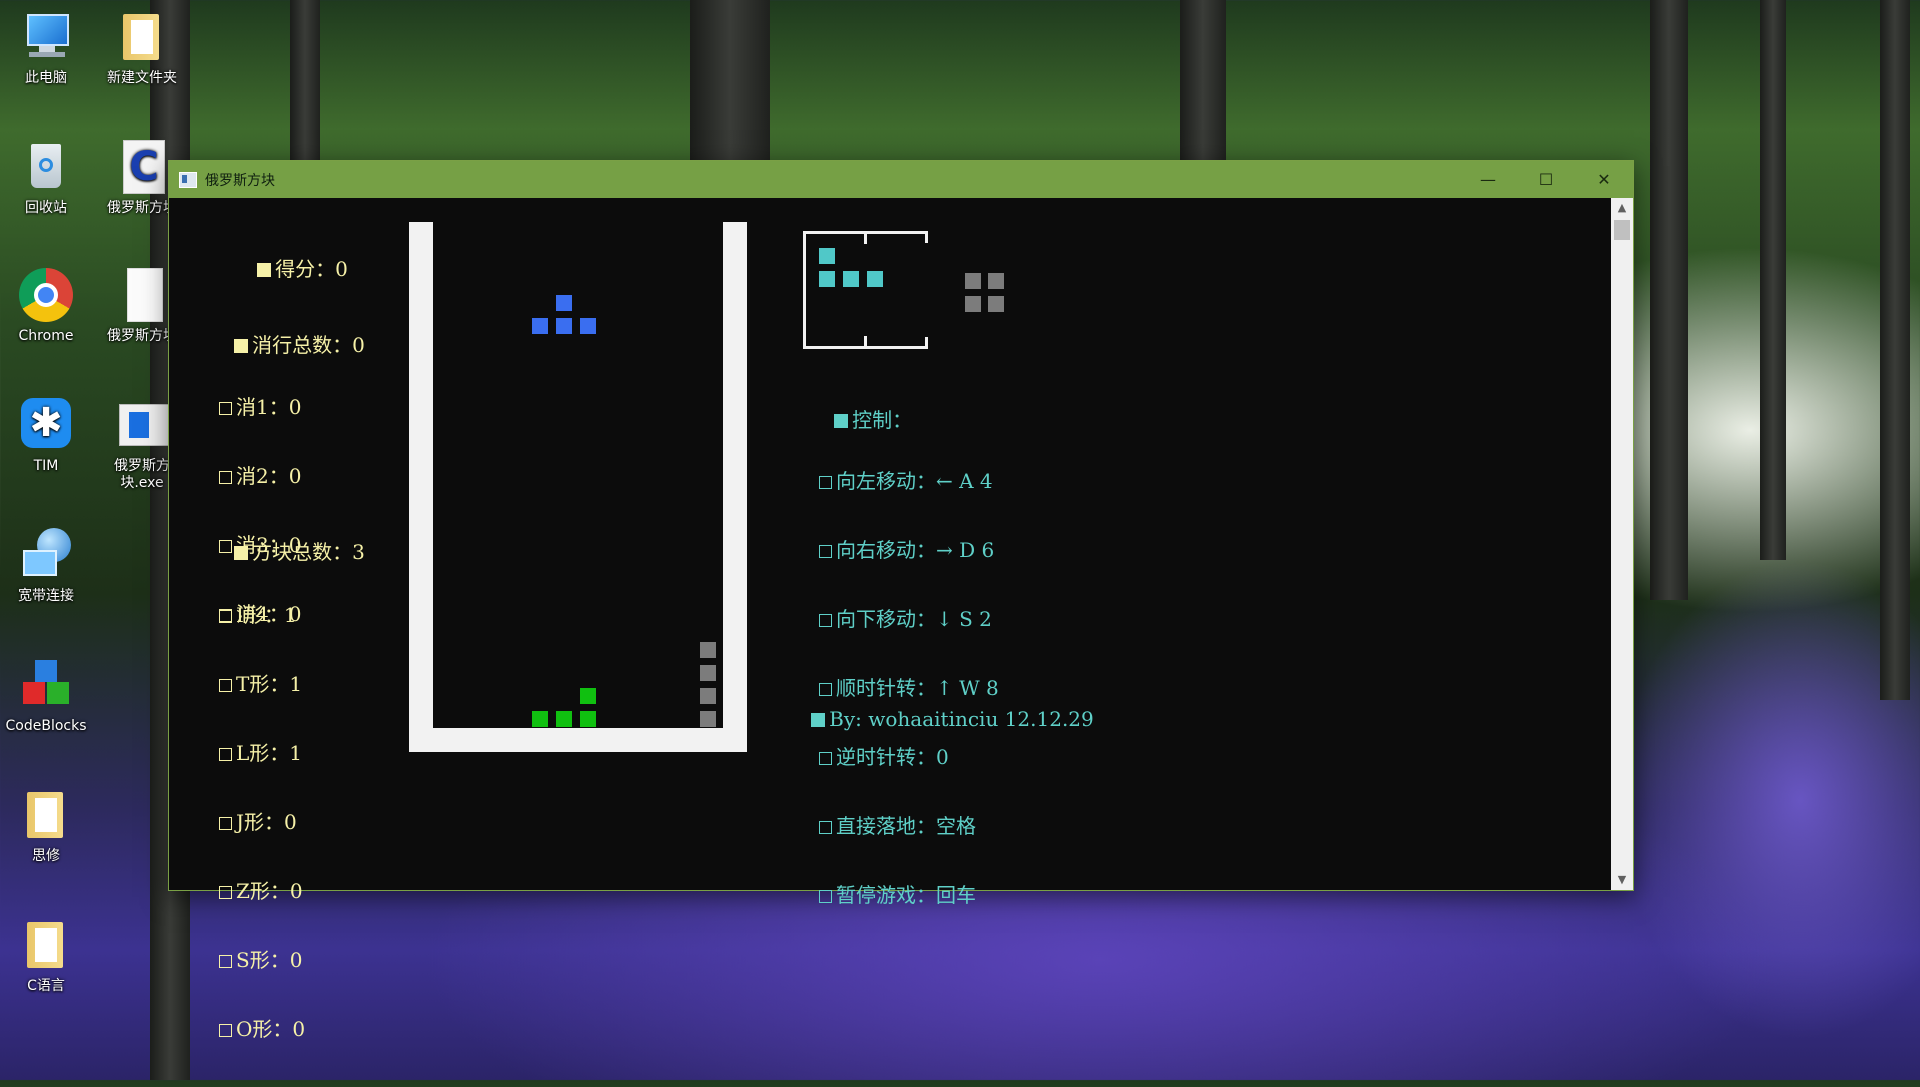 This screenshot has width=1920, height=1087. Describe the element at coordinates (142, 295) in the screenshot. I see `file-icon` at that location.